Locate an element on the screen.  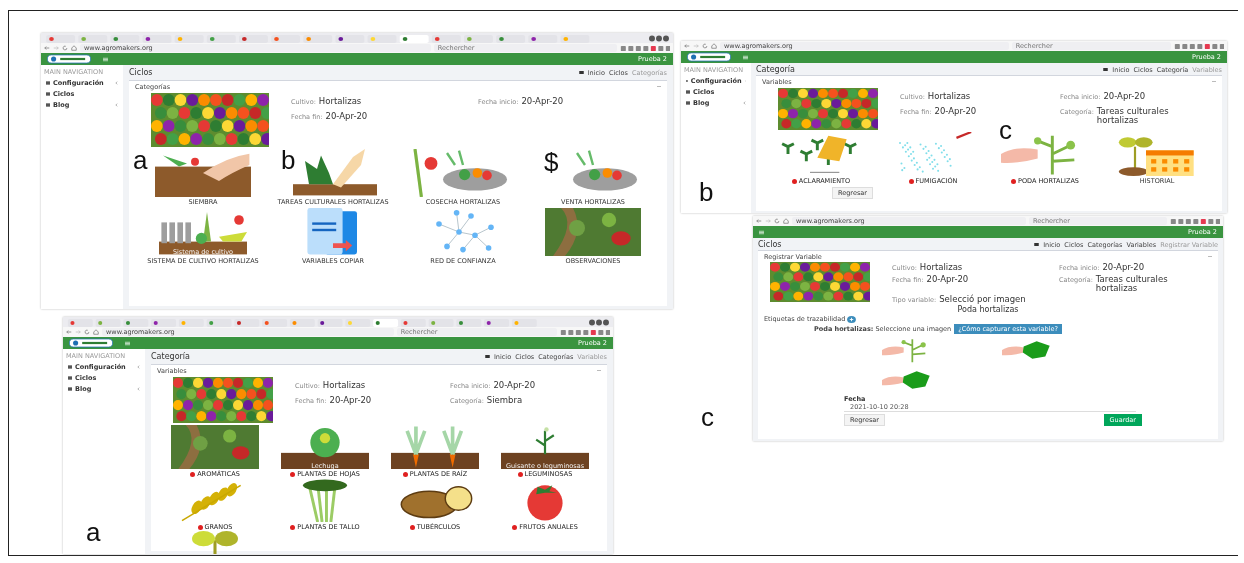
field-value: Siembra is located at coordinates (504, 400).